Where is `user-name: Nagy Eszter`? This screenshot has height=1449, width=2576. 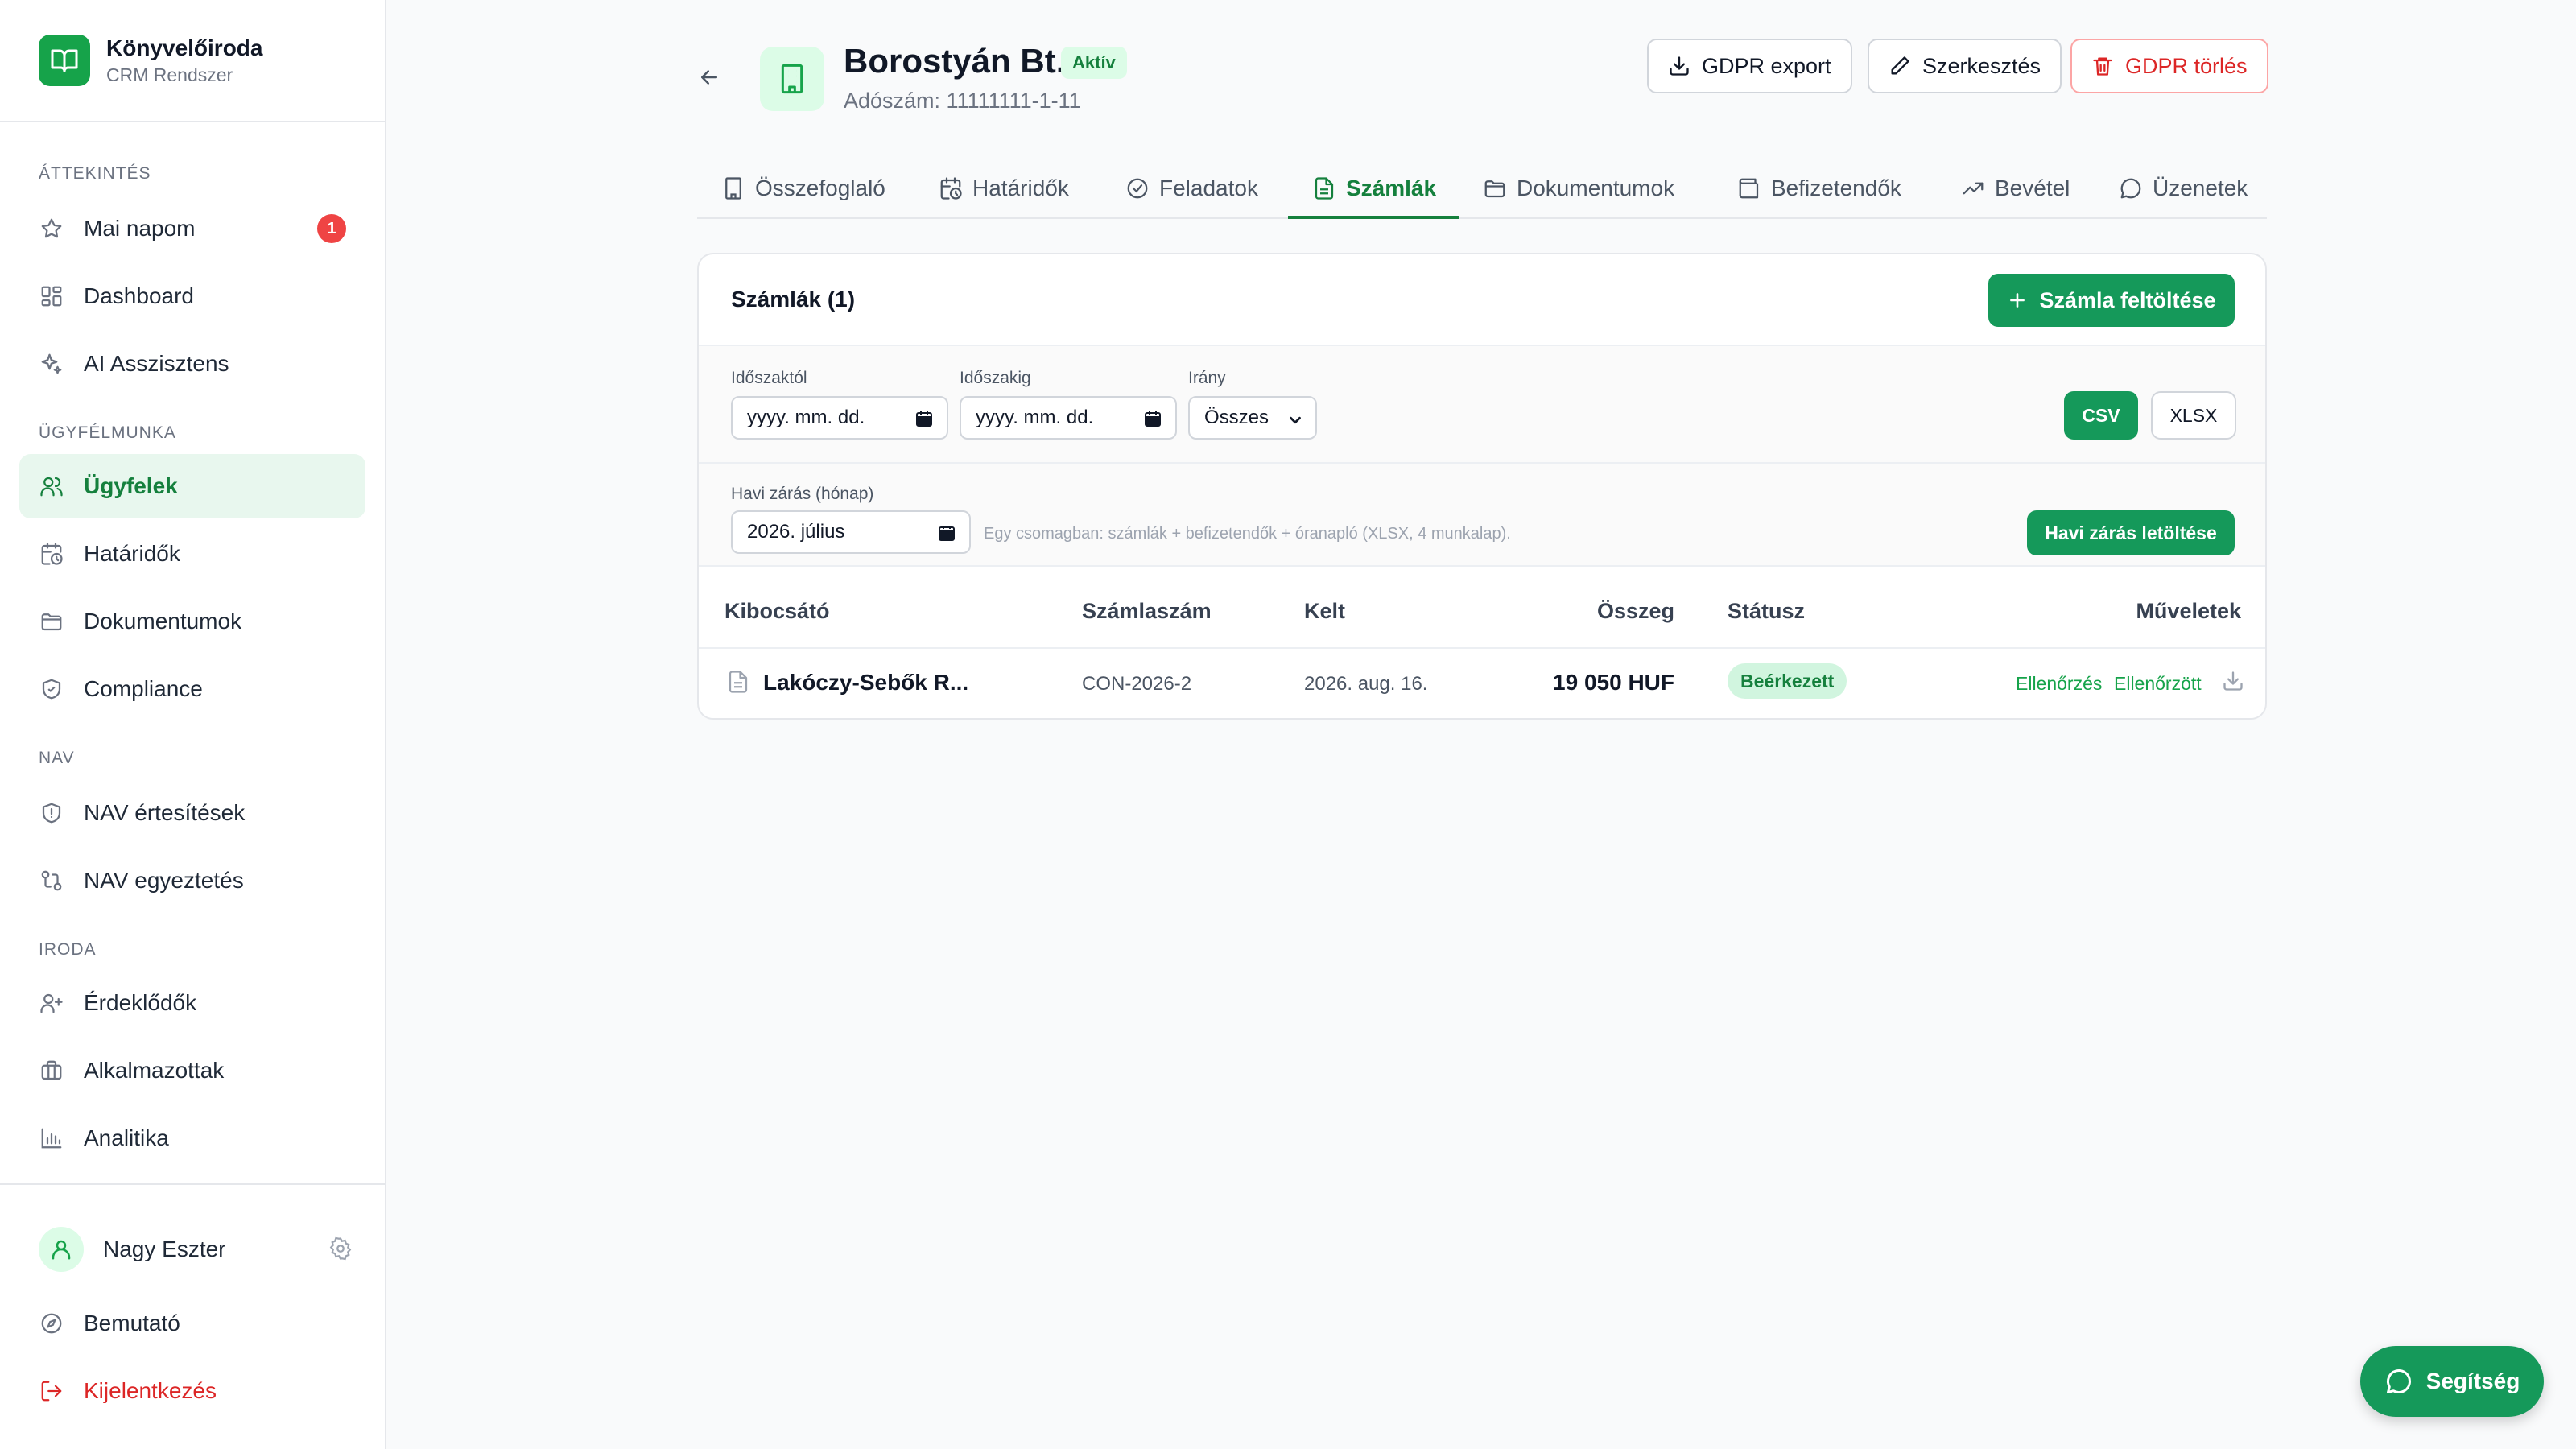
user-name: Nagy Eszter is located at coordinates (164, 1248).